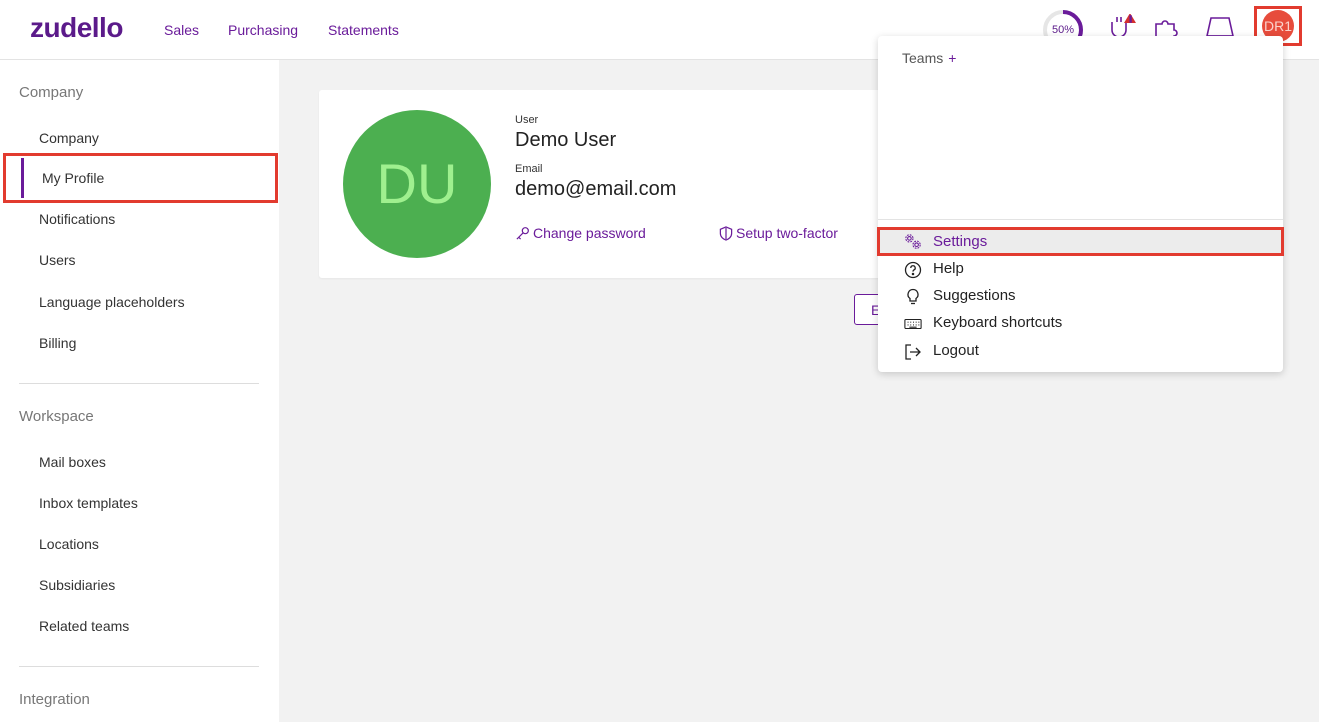 Image resolution: width=1319 pixels, height=722 pixels. Describe the element at coordinates (566, 140) in the screenshot. I see `user-name: Demo User` at that location.